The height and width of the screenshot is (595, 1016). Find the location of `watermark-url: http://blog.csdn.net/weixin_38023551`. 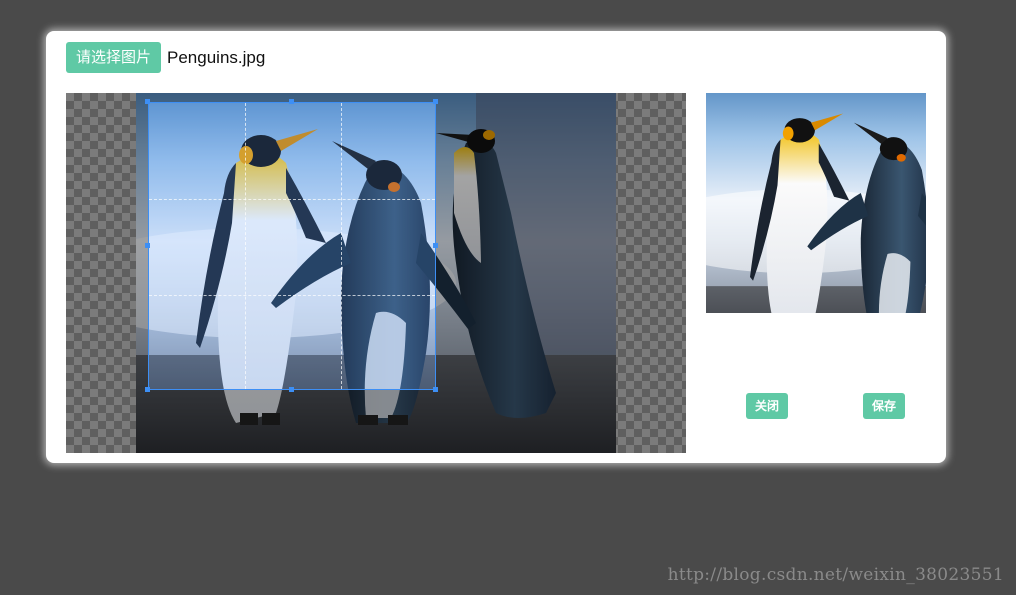

watermark-url: http://blog.csdn.net/weixin_38023551 is located at coordinates (835, 575).